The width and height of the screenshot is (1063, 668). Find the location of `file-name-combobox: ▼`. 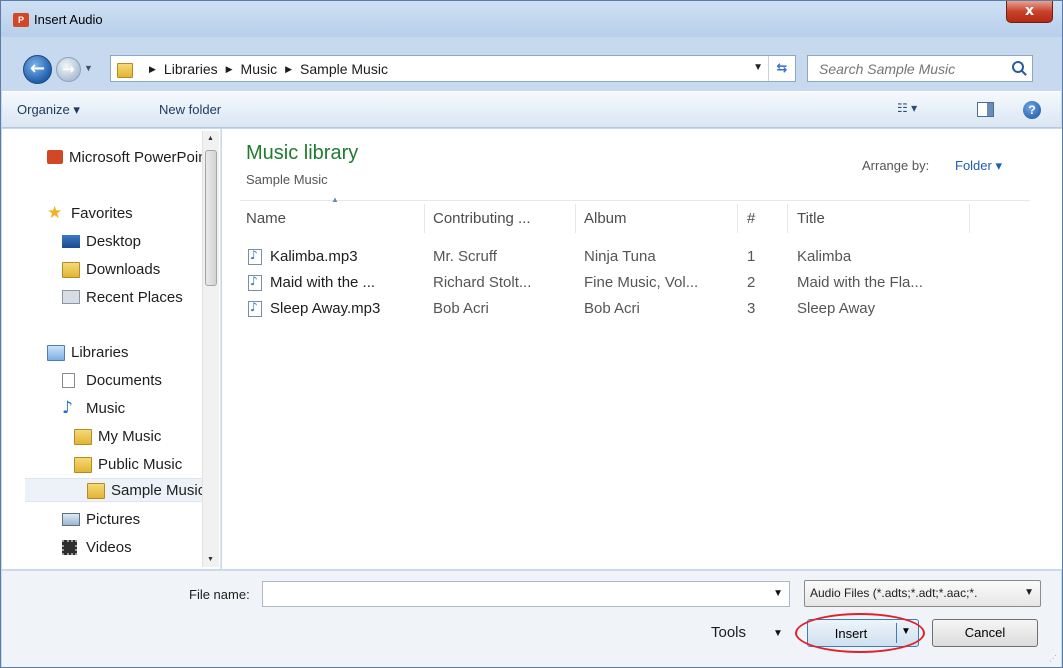

file-name-combobox: ▼ is located at coordinates (526, 594).